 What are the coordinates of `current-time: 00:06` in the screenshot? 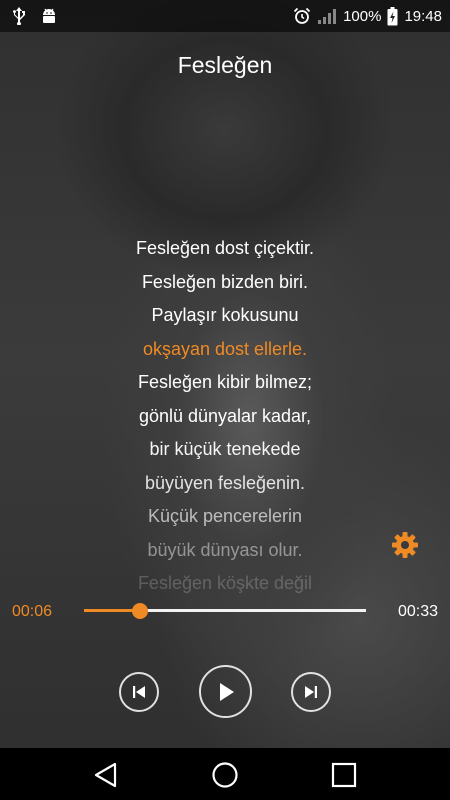 It's located at (32, 611).